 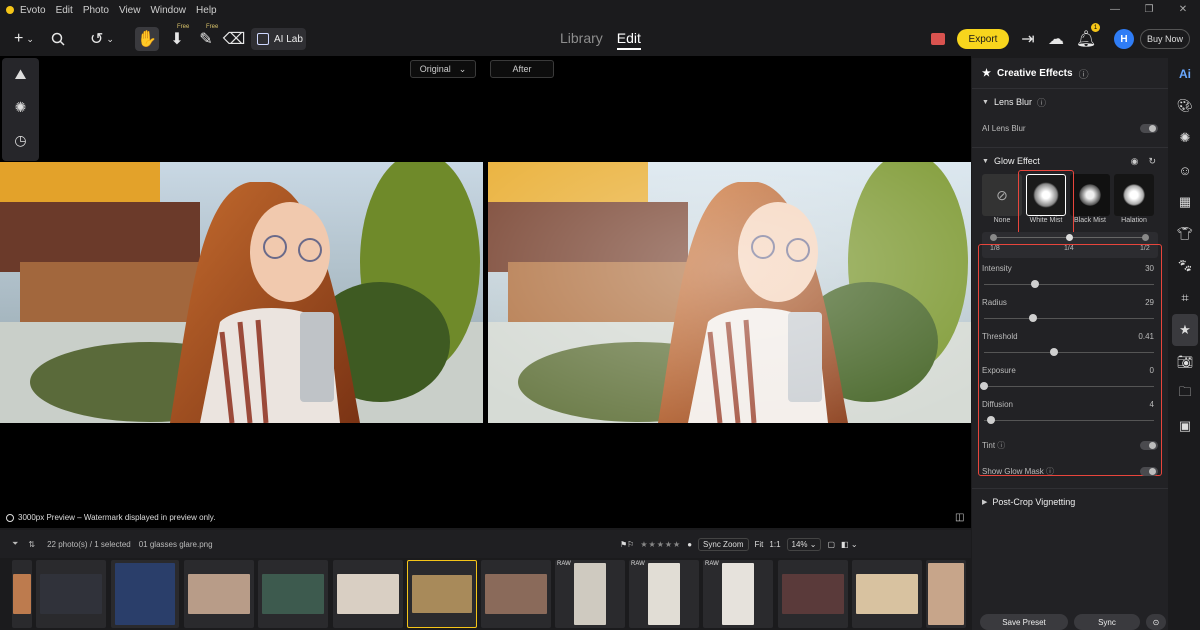 What do you see at coordinates (1185, 74) in the screenshot?
I see `ai-icon: Ai` at bounding box center [1185, 74].